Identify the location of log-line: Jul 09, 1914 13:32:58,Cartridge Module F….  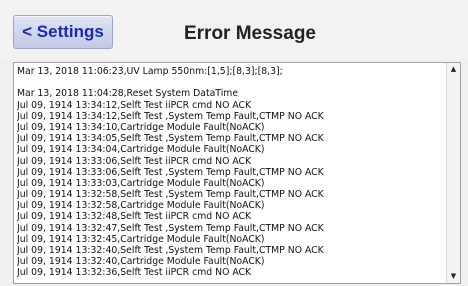
(141, 206).